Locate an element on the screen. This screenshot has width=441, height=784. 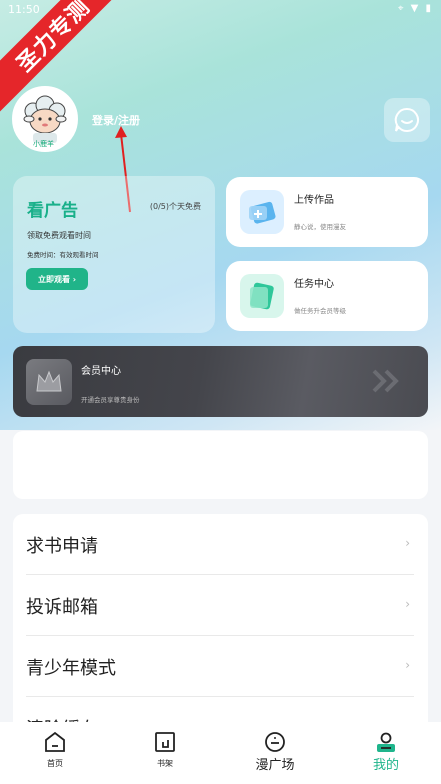
task-icon is located at coordinates (262, 296).